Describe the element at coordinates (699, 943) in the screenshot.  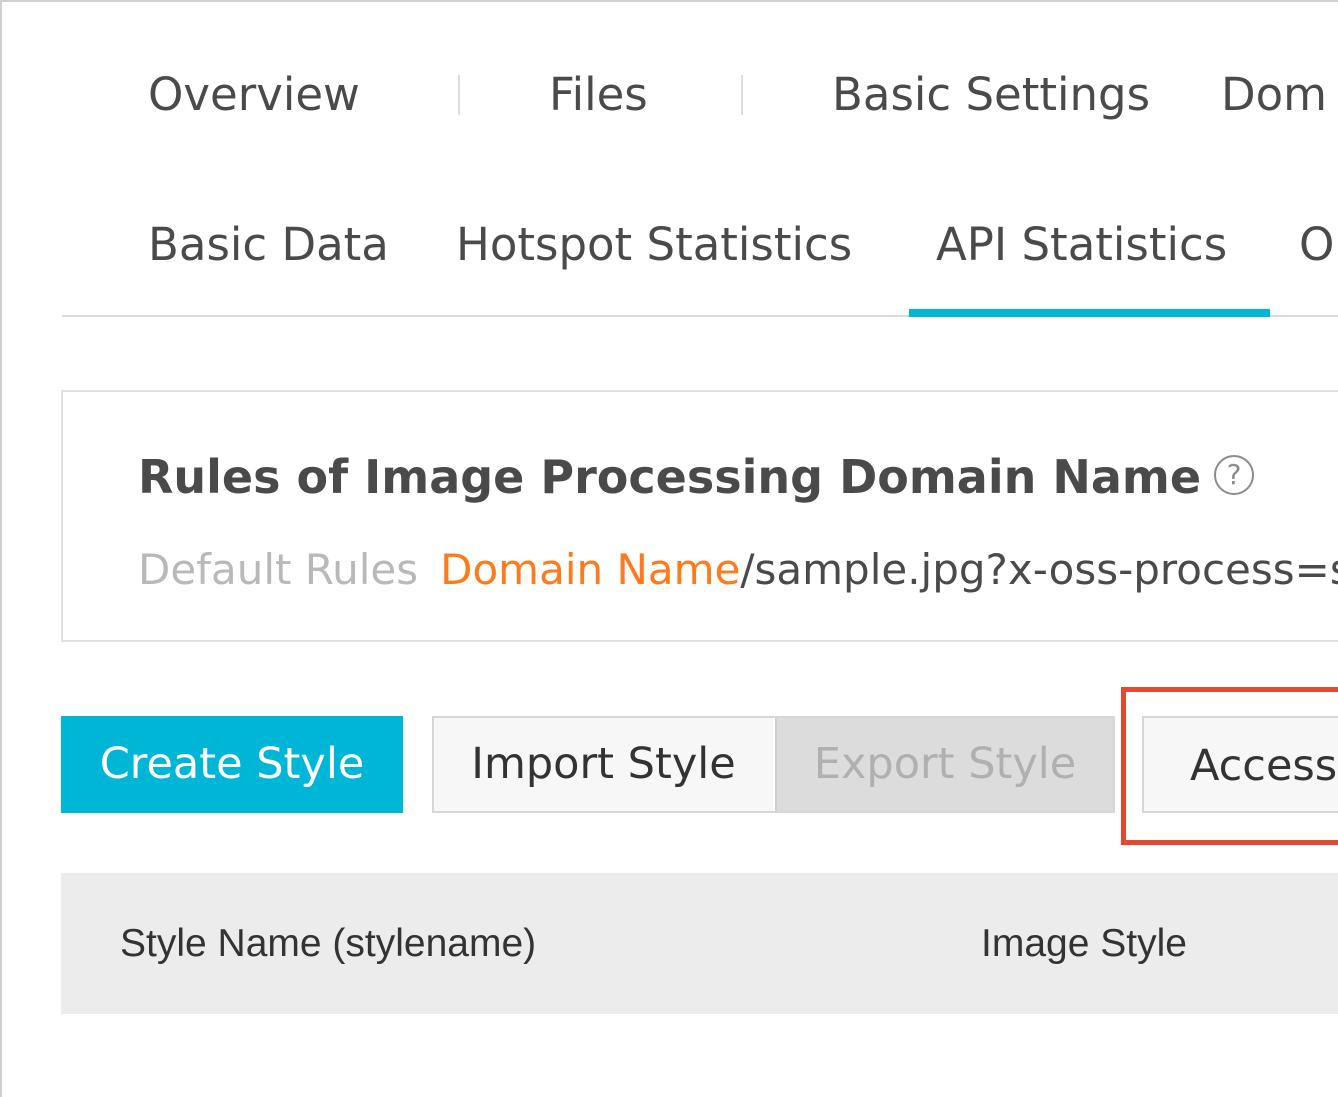
I see `styles-table-header: Style Name (stylename) Image Style` at that location.